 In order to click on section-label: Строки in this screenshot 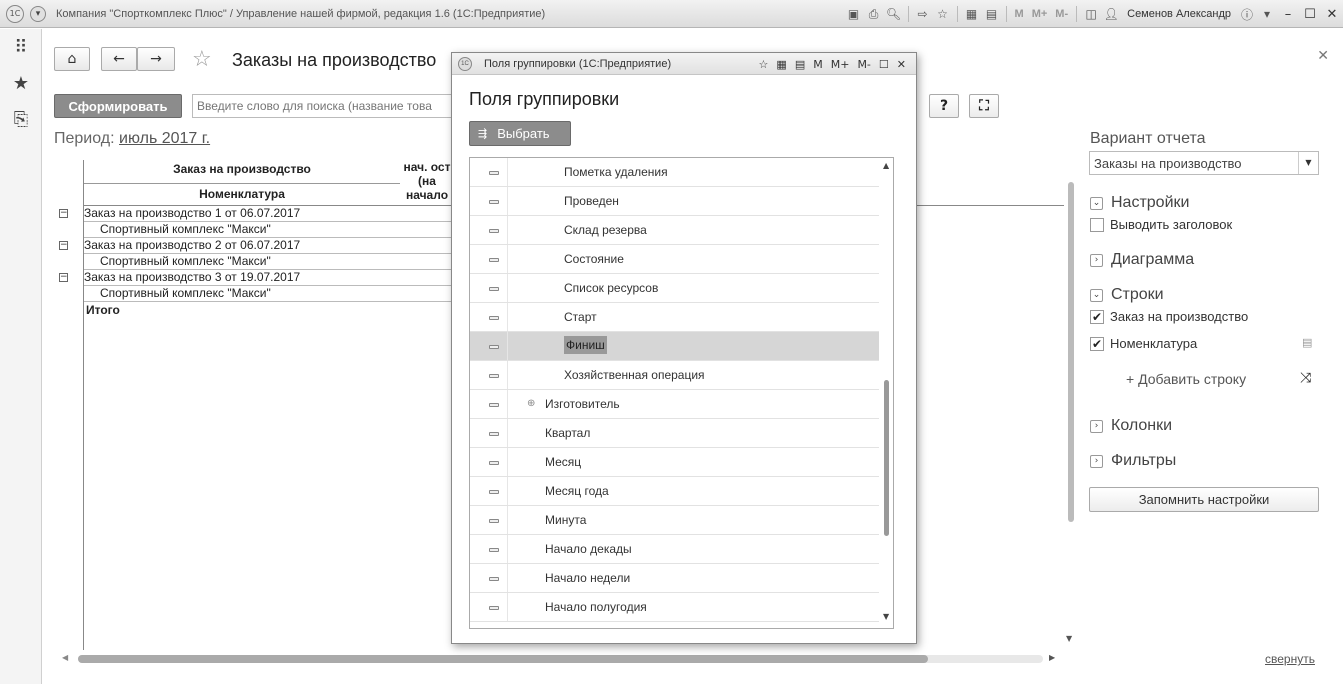, I will do `click(1137, 294)`.